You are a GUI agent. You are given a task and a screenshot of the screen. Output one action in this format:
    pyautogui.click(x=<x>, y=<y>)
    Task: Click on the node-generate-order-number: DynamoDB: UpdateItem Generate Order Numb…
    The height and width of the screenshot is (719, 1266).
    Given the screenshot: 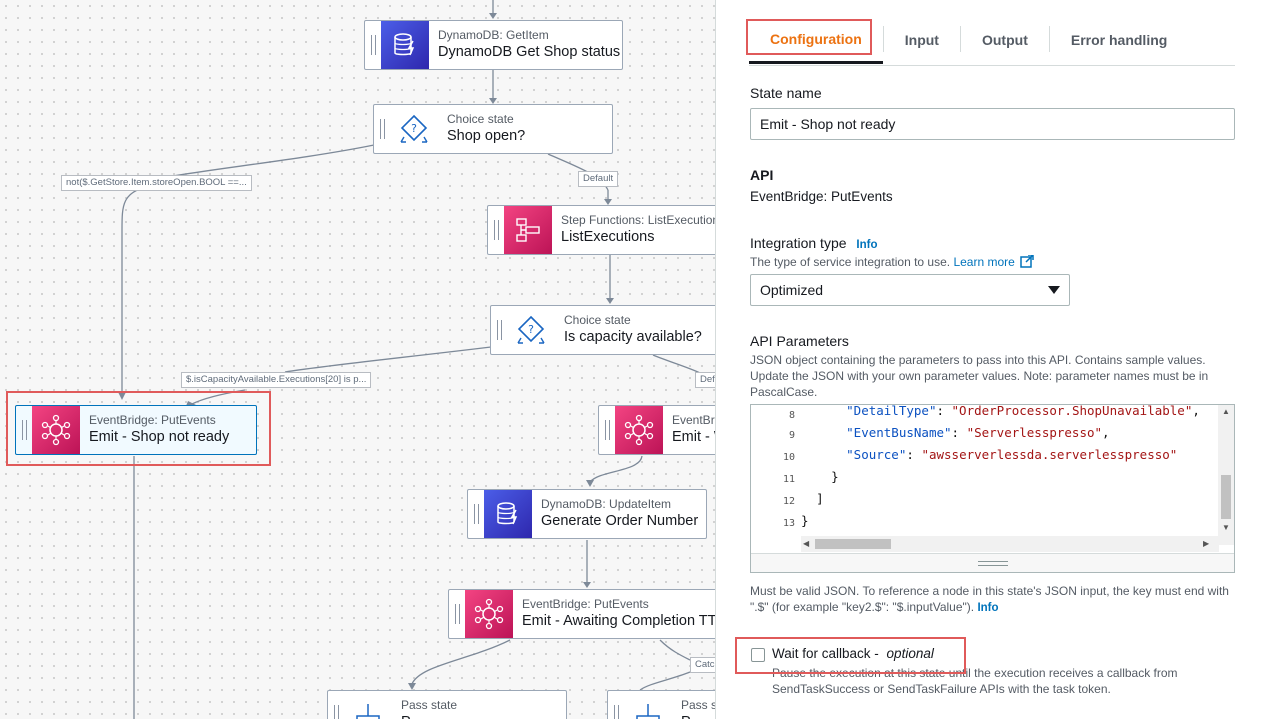 What is the action you would take?
    pyautogui.click(x=587, y=514)
    